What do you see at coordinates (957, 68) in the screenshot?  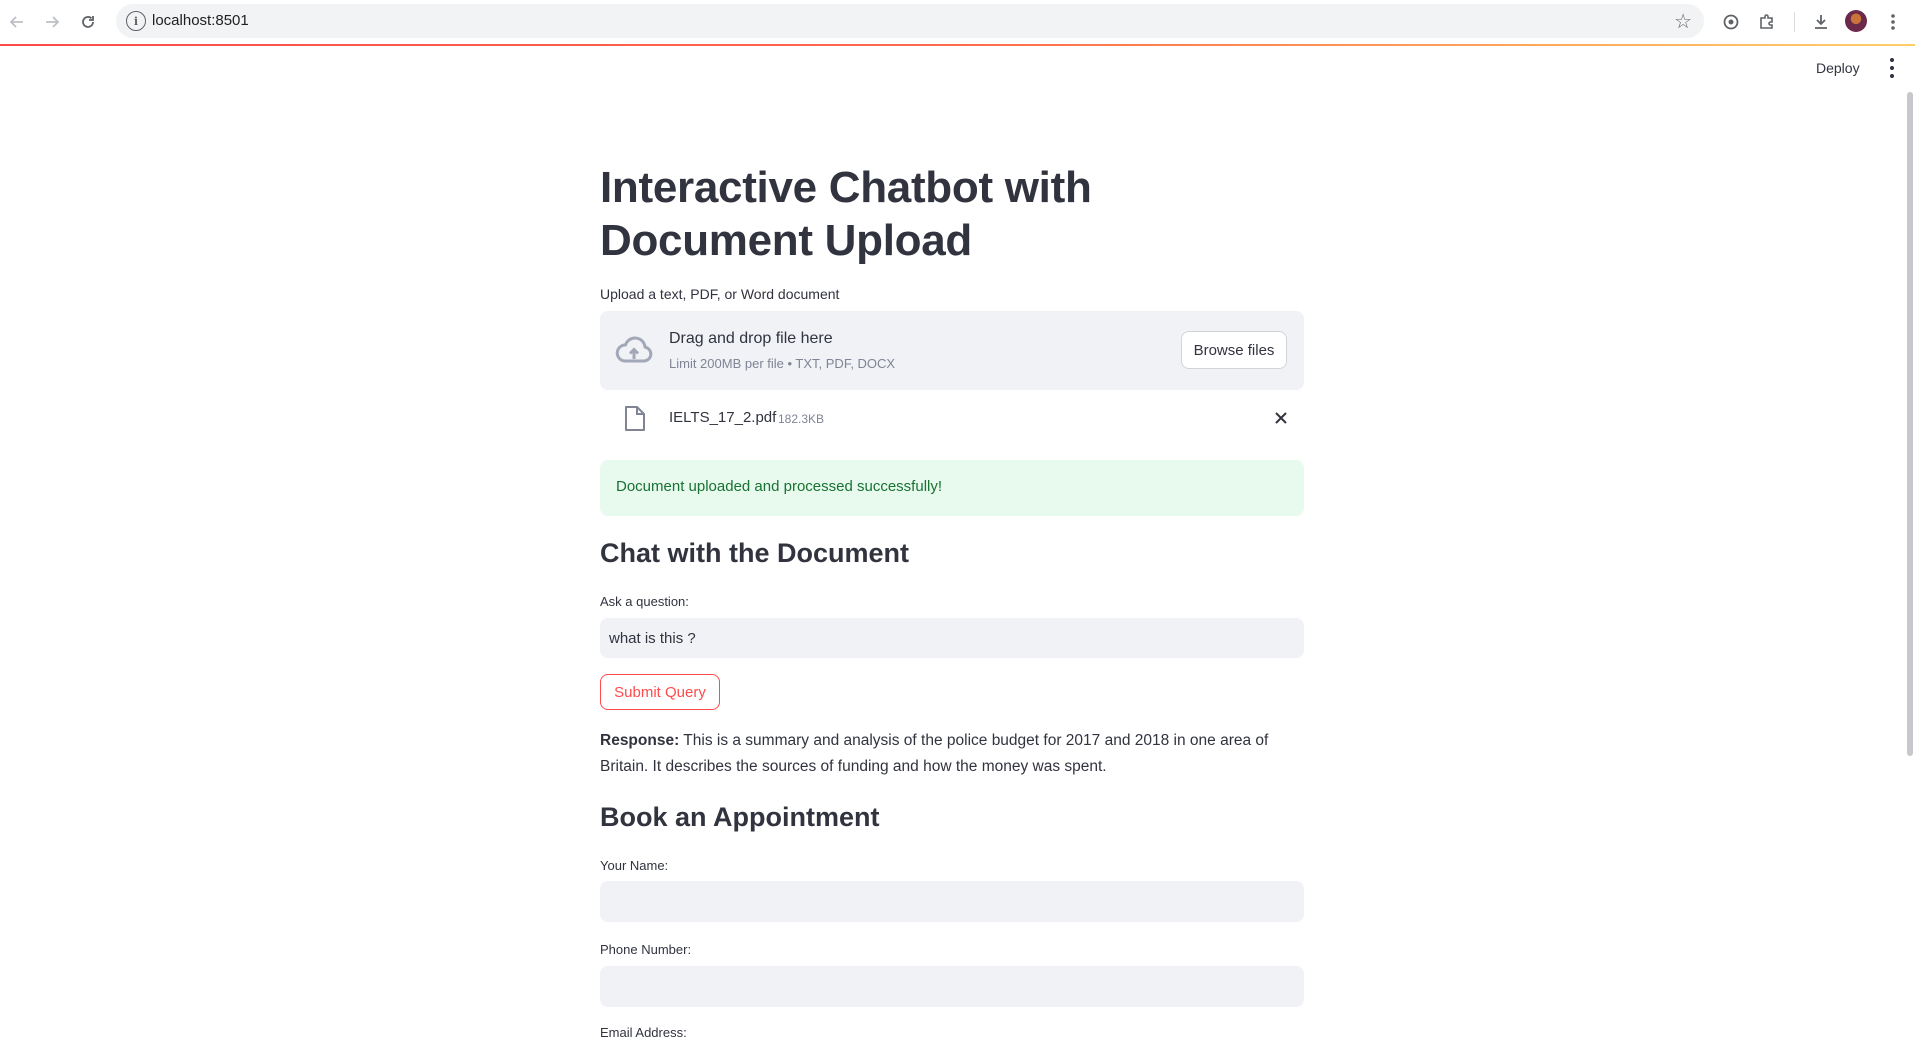 I see `app-header: Deploy` at bounding box center [957, 68].